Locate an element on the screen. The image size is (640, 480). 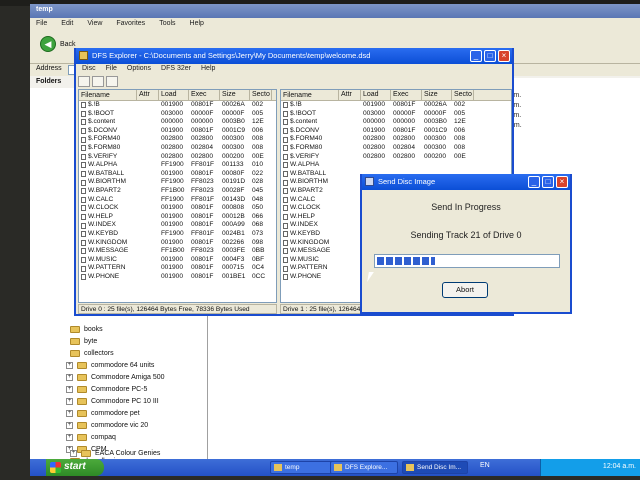
file-name-cell: W.MESSAGE is located at coordinates (310, 251).